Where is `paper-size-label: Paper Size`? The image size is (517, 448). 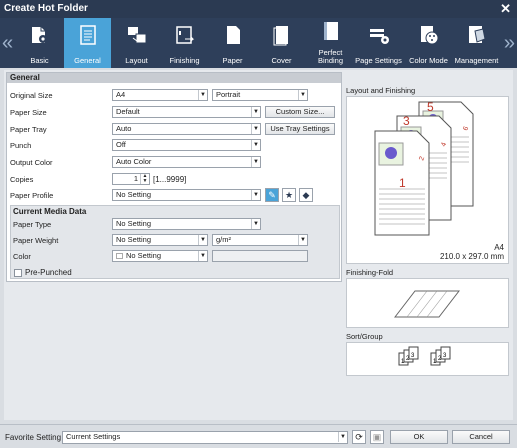
paper-size-label: Paper Size is located at coordinates (28, 112).